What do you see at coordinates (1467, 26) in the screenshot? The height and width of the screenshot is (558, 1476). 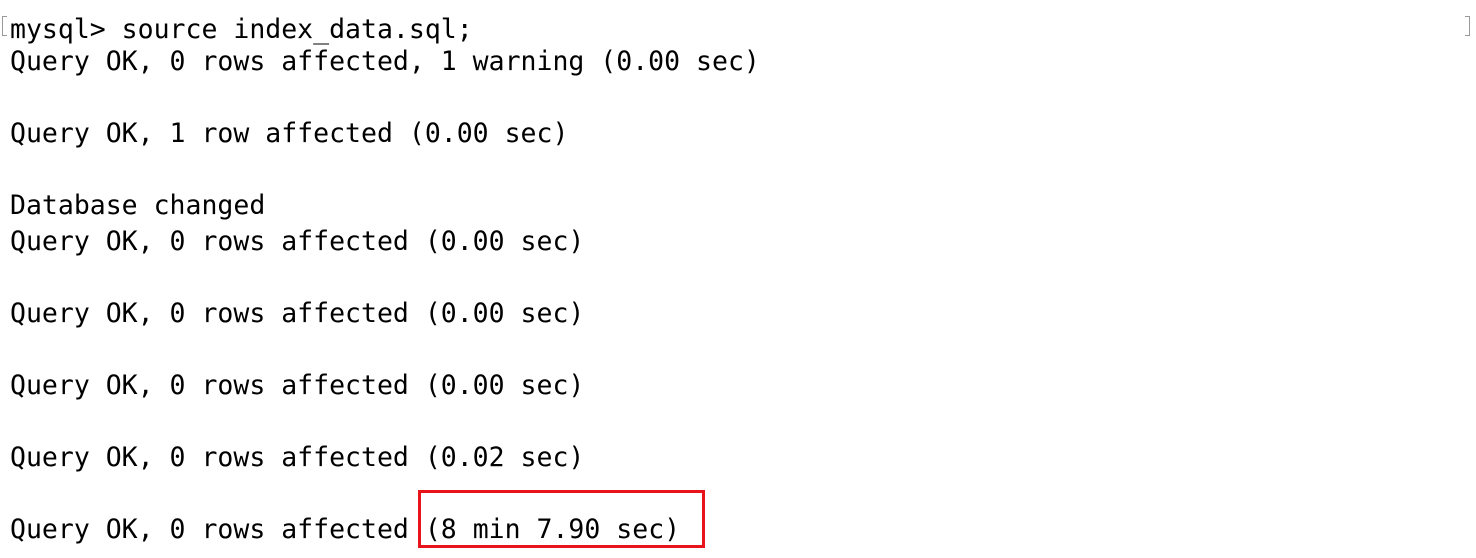 I see `selection-bracket-right` at bounding box center [1467, 26].